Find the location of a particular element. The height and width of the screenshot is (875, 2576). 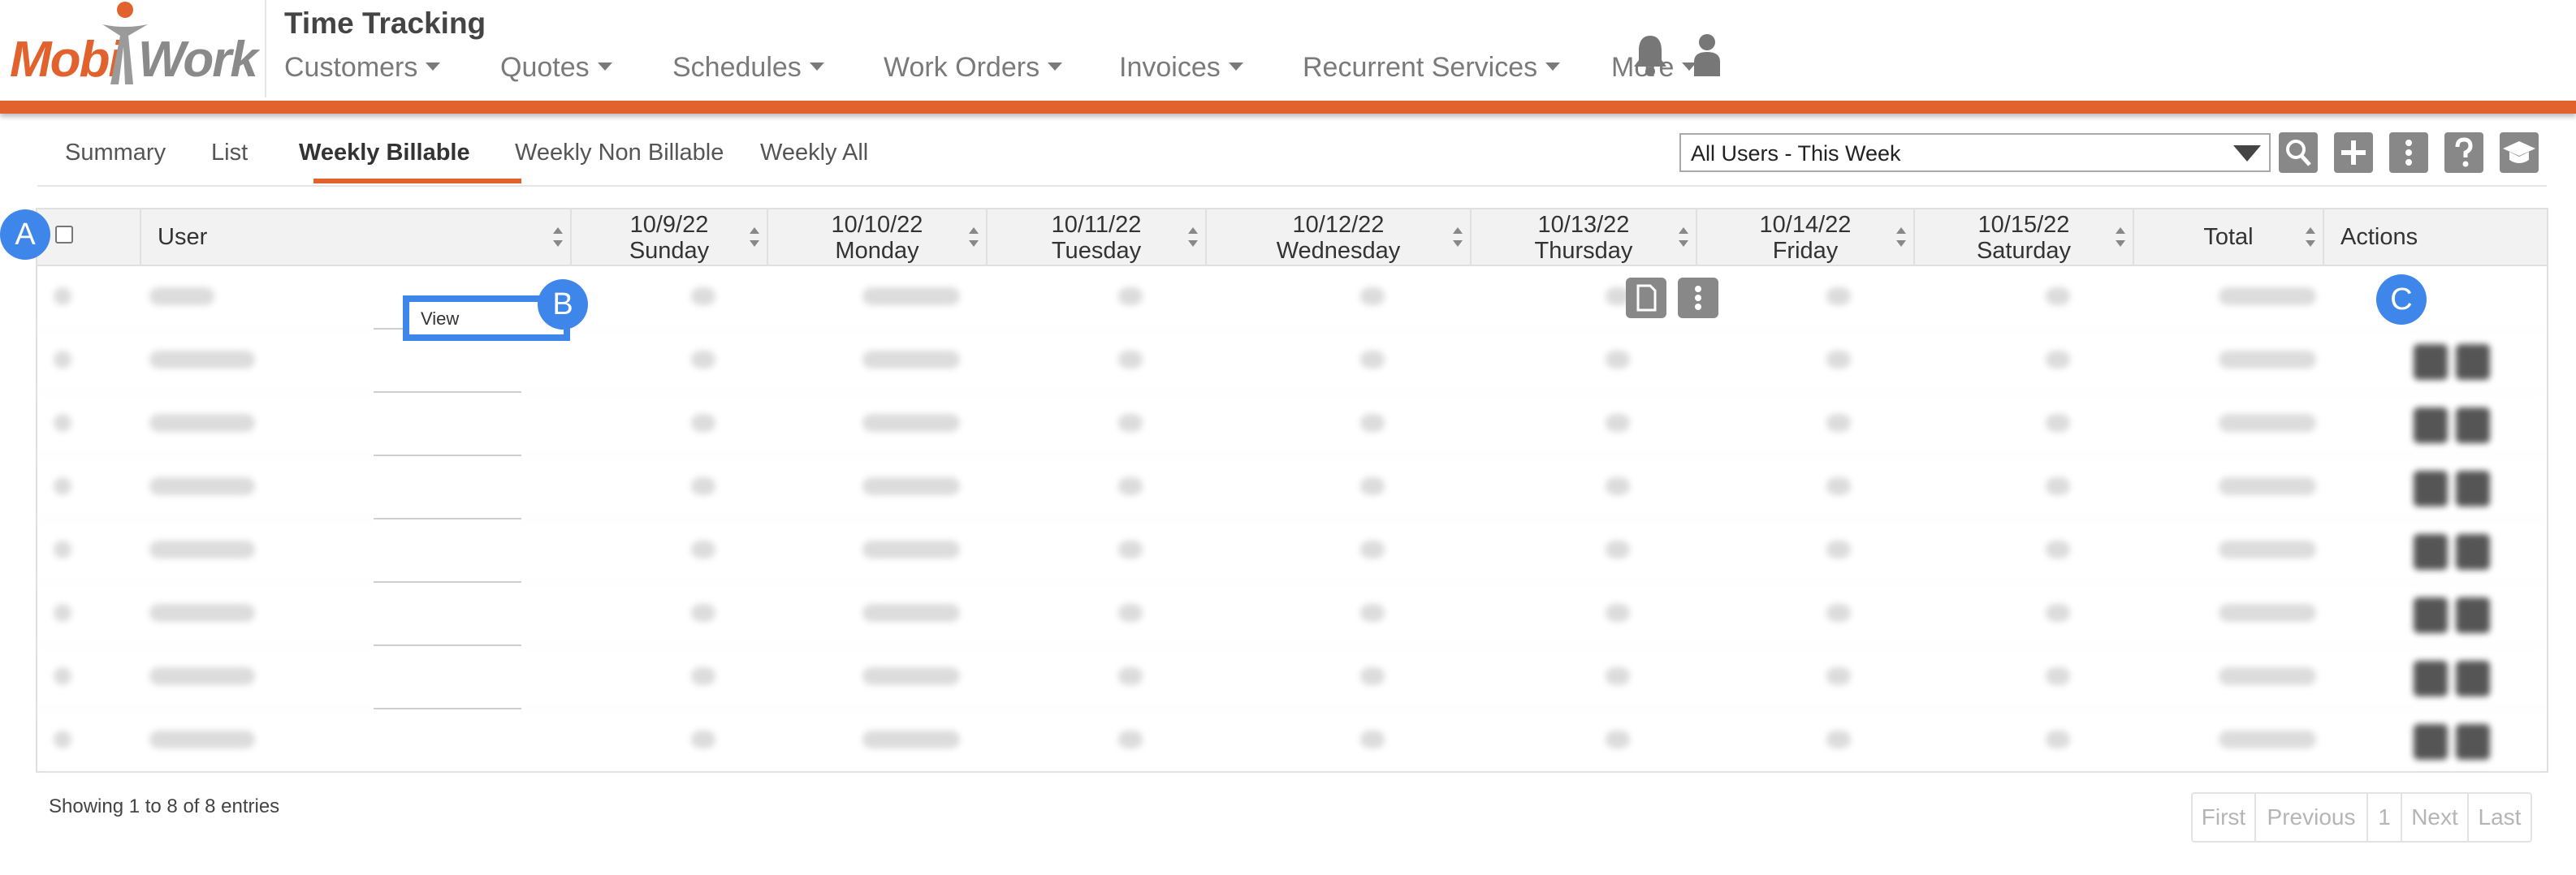

tab-weekly-billable: Weekly Billable is located at coordinates (384, 153).